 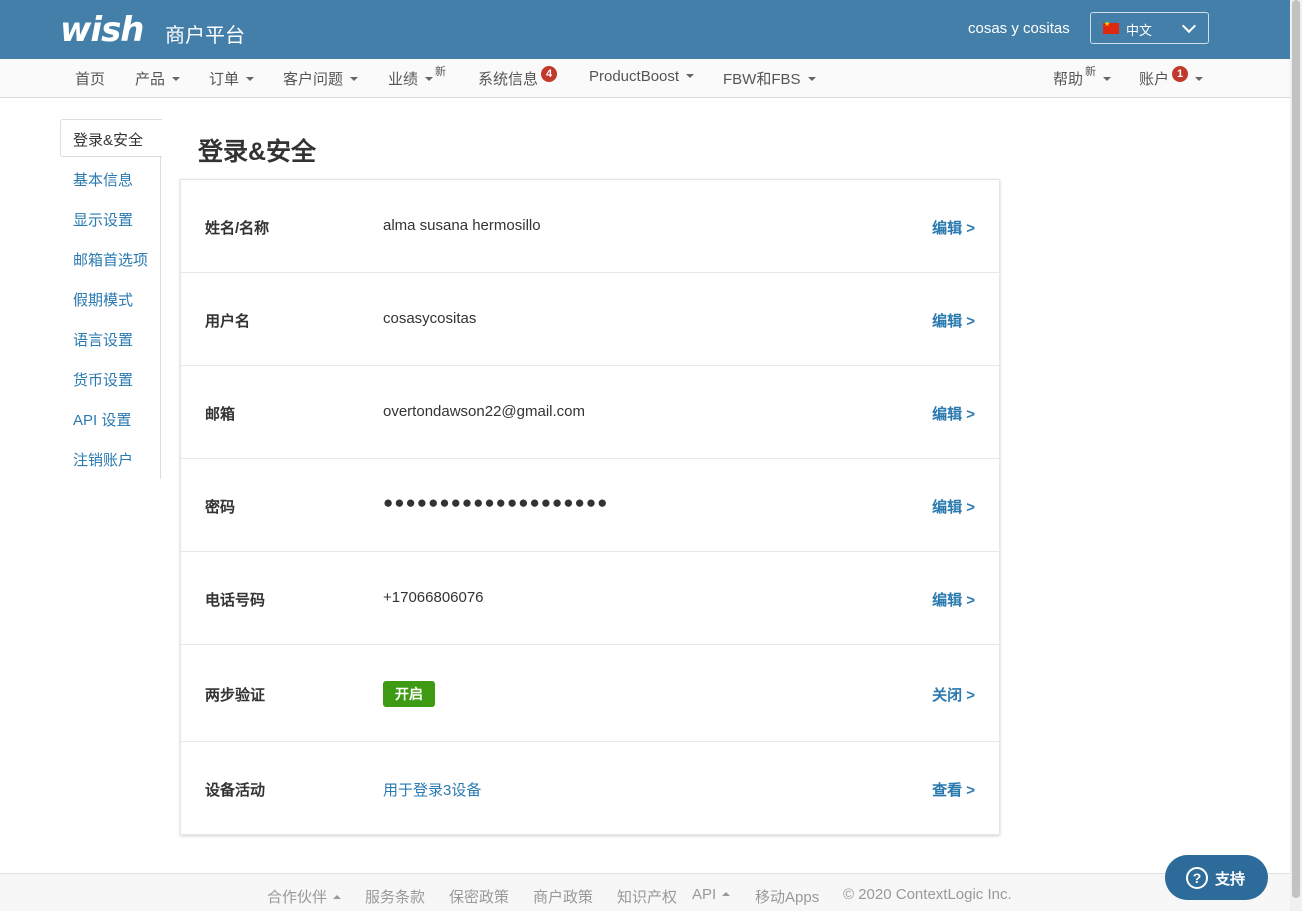 What do you see at coordinates (205, 36) in the screenshot?
I see `platform-title: 商户平台` at bounding box center [205, 36].